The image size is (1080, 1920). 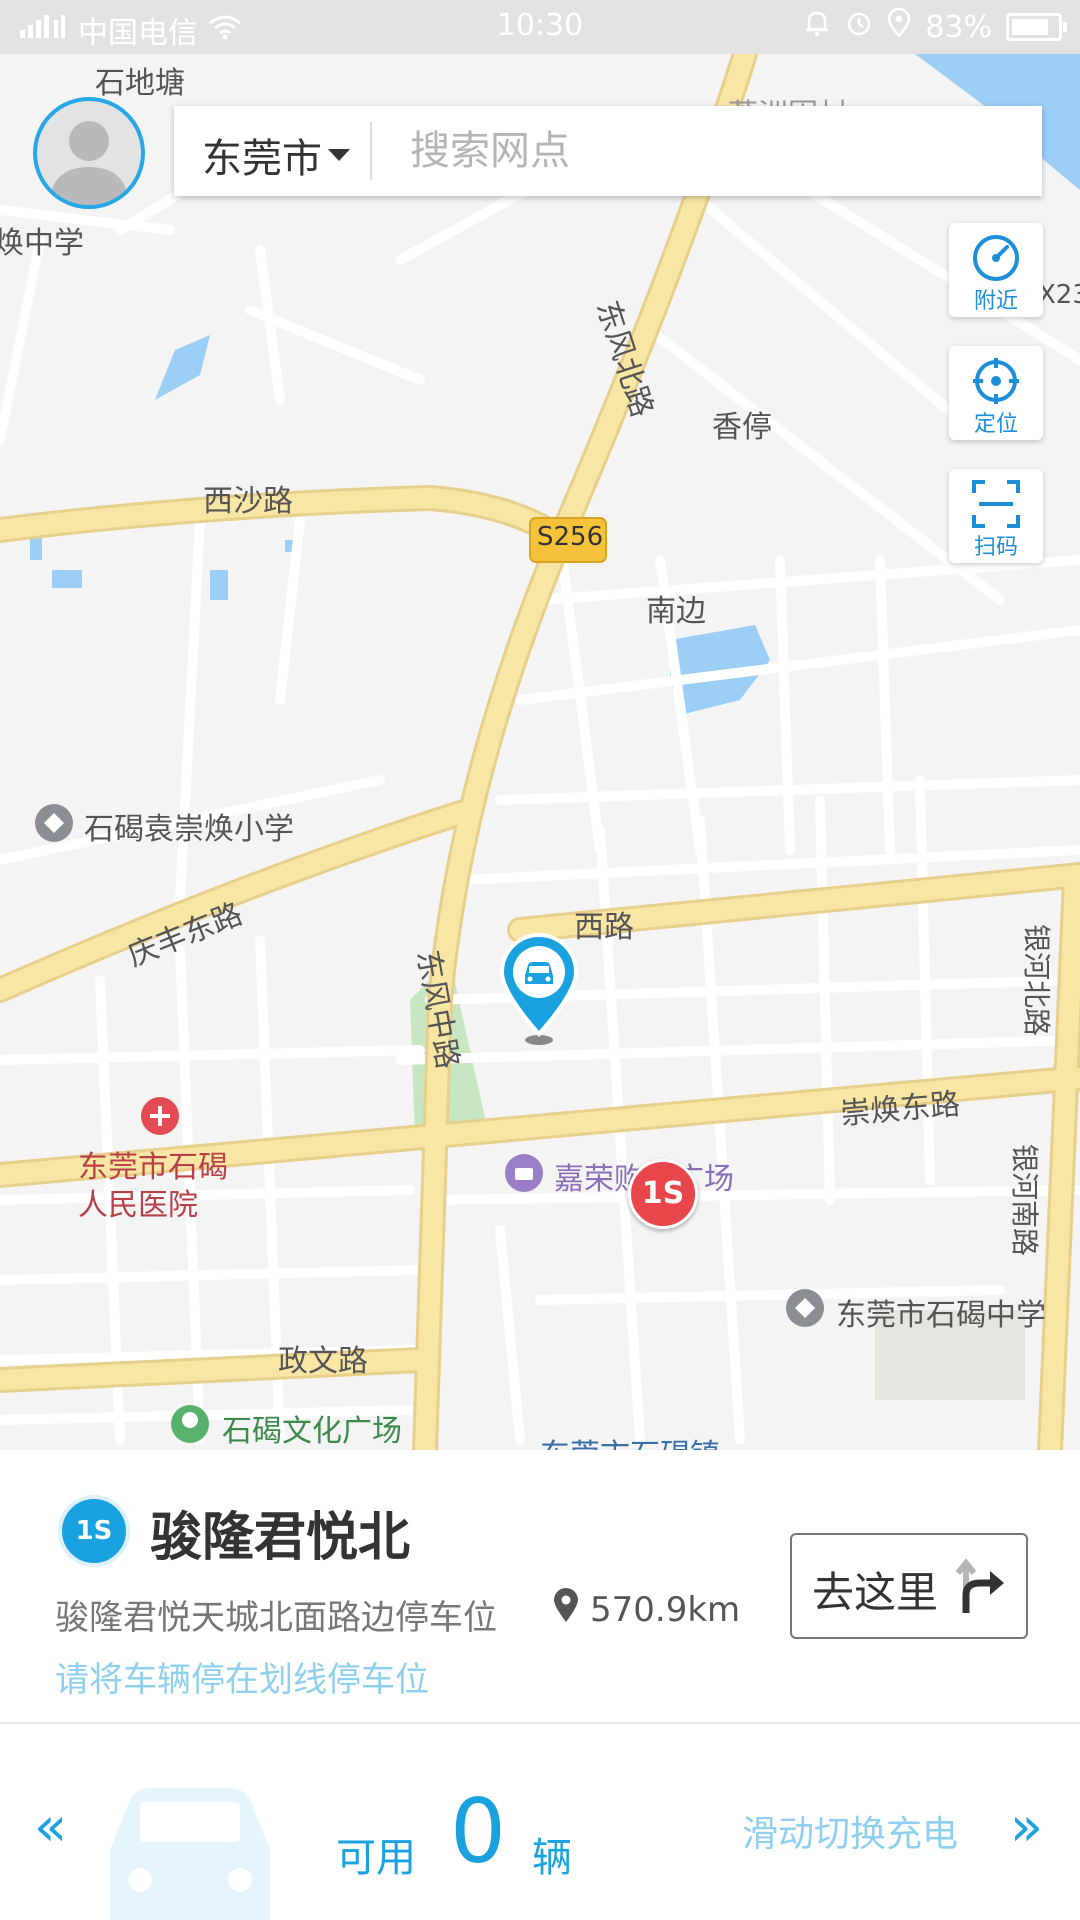 I want to click on user-avatar, so click(x=89, y=153).